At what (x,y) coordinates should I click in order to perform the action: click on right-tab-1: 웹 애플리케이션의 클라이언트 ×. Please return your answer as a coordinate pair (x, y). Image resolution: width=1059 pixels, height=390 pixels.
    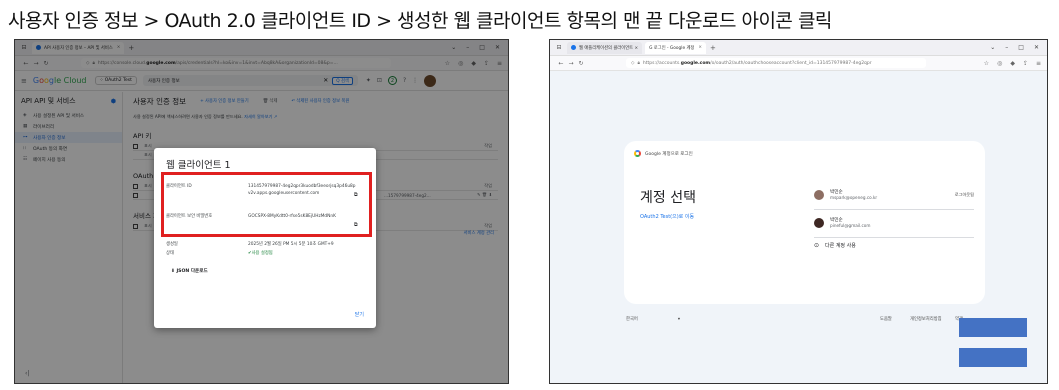
    Looking at the image, I should click on (605, 47).